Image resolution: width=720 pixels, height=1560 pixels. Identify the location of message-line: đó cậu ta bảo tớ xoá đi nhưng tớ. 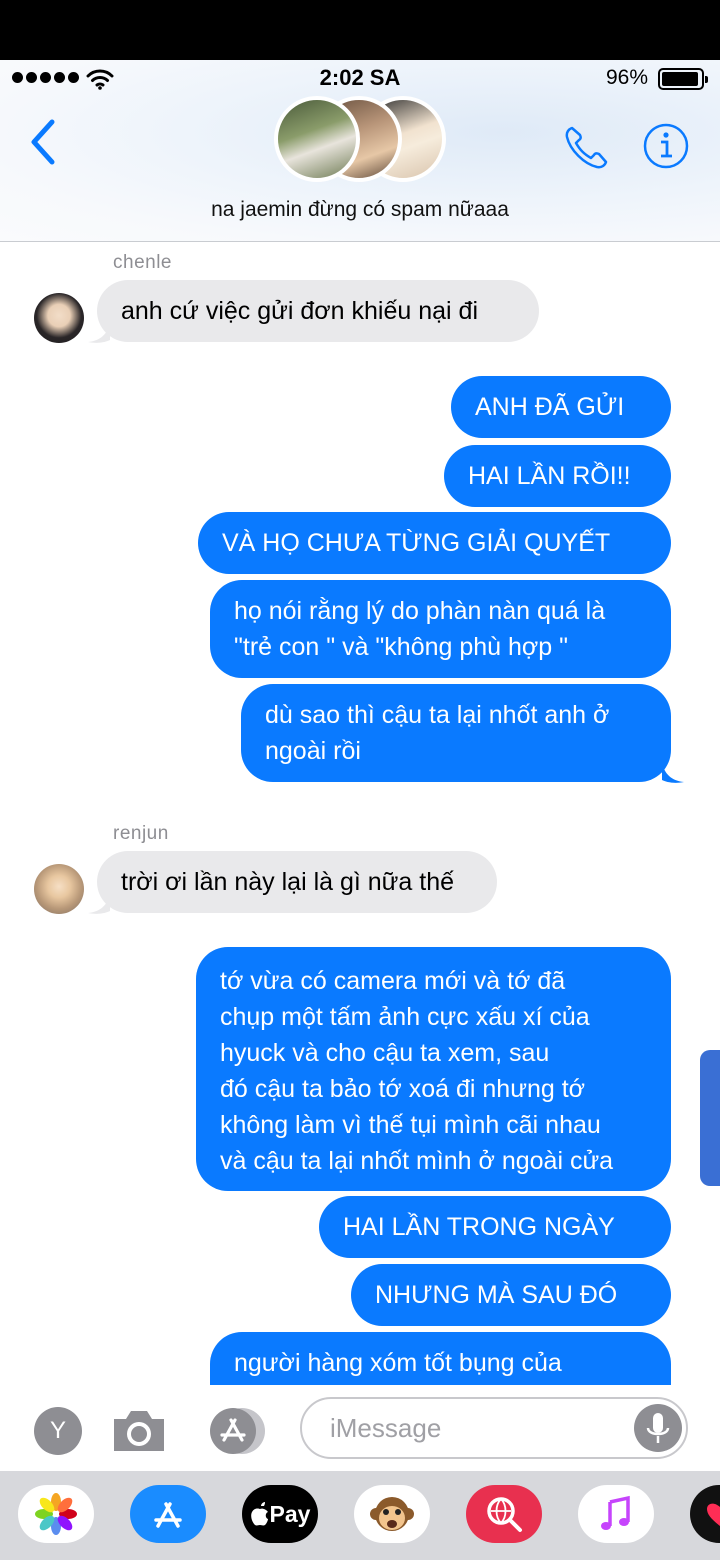
(403, 1089).